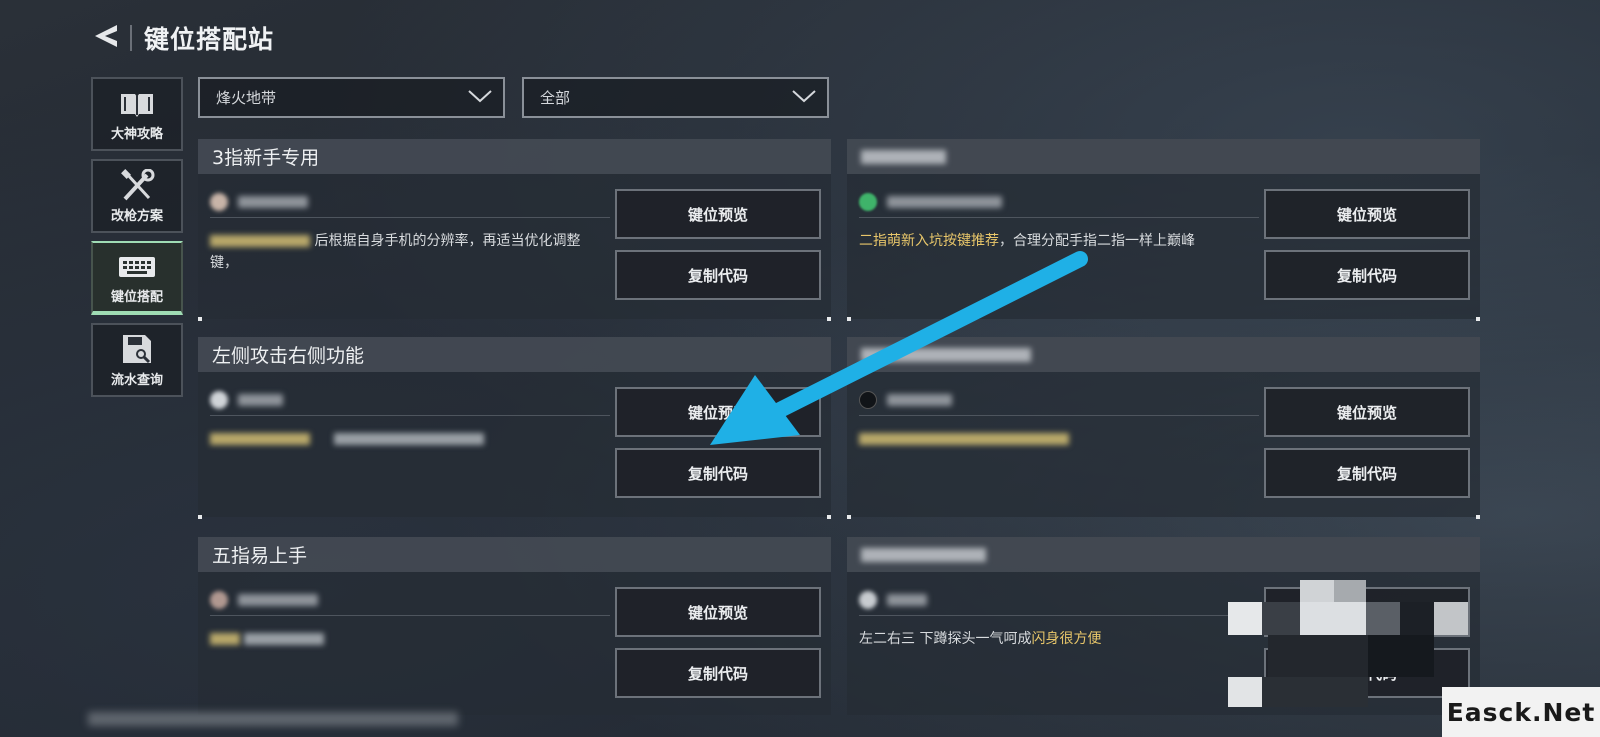 The image size is (1600, 737). I want to click on page-title: 键位搭配站, so click(209, 39).